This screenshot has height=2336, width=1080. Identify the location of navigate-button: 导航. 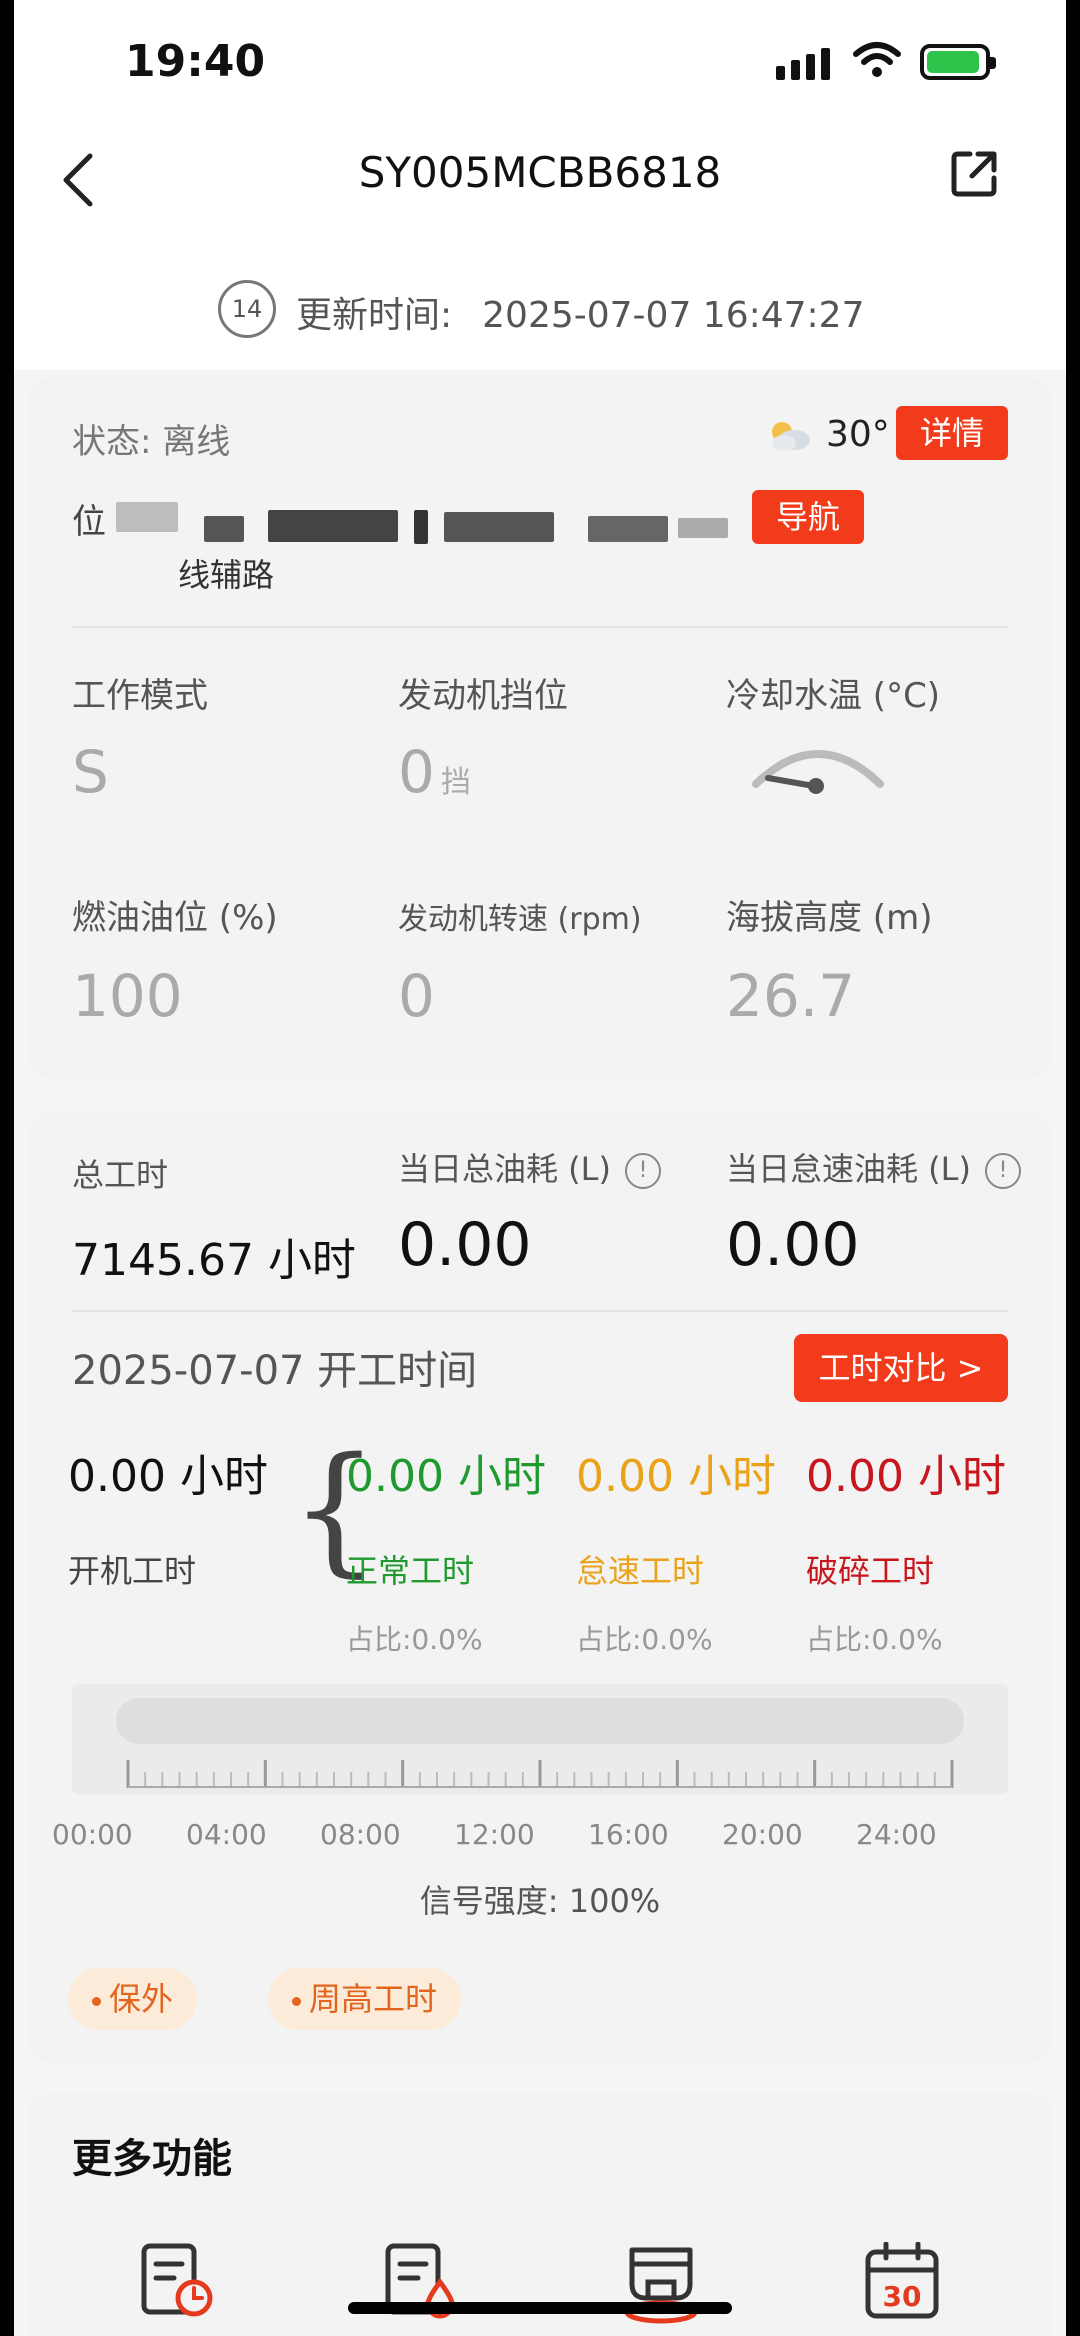
(808, 517).